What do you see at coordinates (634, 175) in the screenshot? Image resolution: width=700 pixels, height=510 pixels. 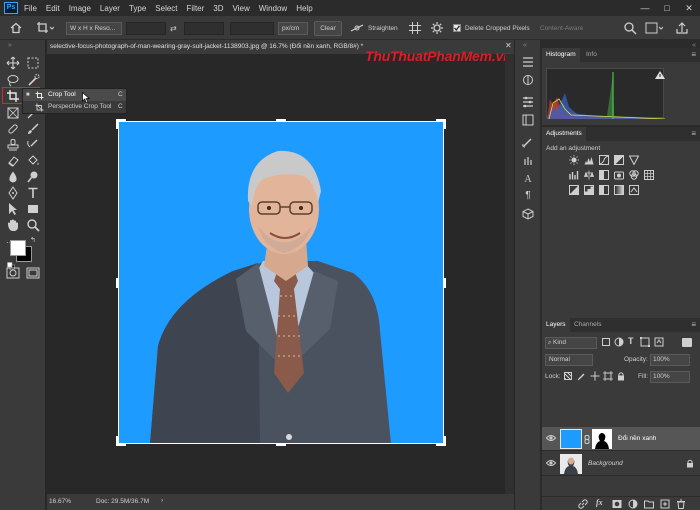 I see `channel-mixer-icon` at bounding box center [634, 175].